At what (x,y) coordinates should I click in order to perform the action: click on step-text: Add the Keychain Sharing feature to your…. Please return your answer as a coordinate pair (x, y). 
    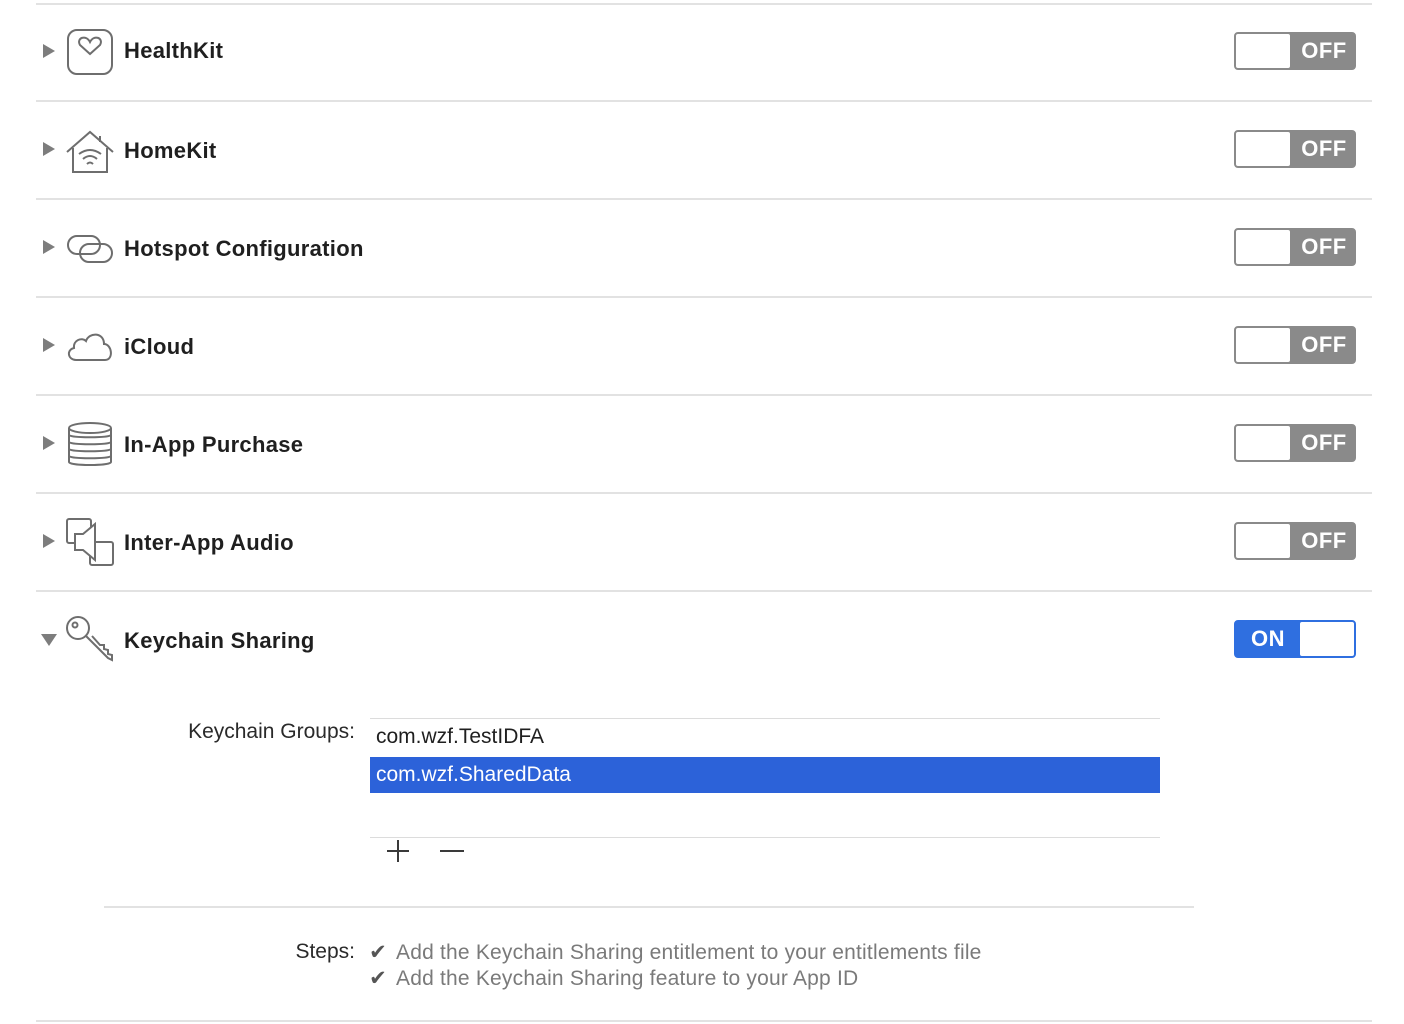
    Looking at the image, I should click on (627, 978).